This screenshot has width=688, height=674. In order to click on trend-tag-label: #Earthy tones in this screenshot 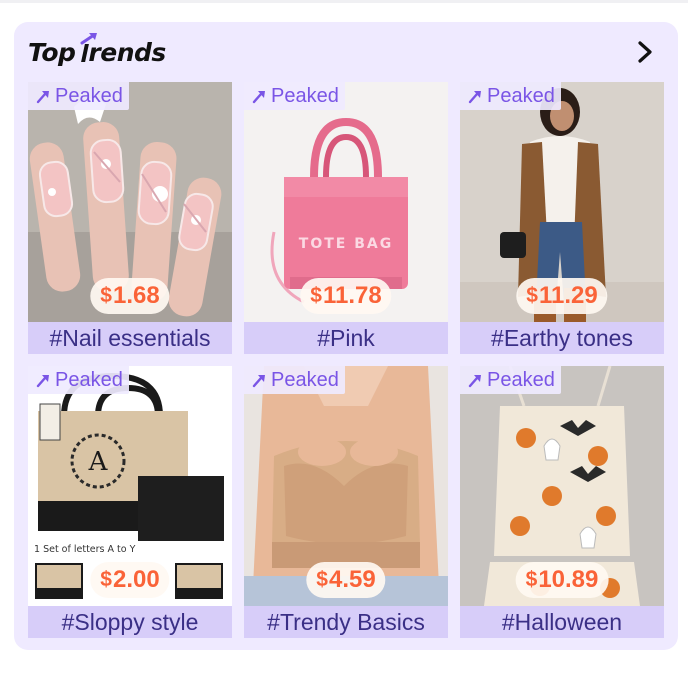, I will do `click(562, 338)`.